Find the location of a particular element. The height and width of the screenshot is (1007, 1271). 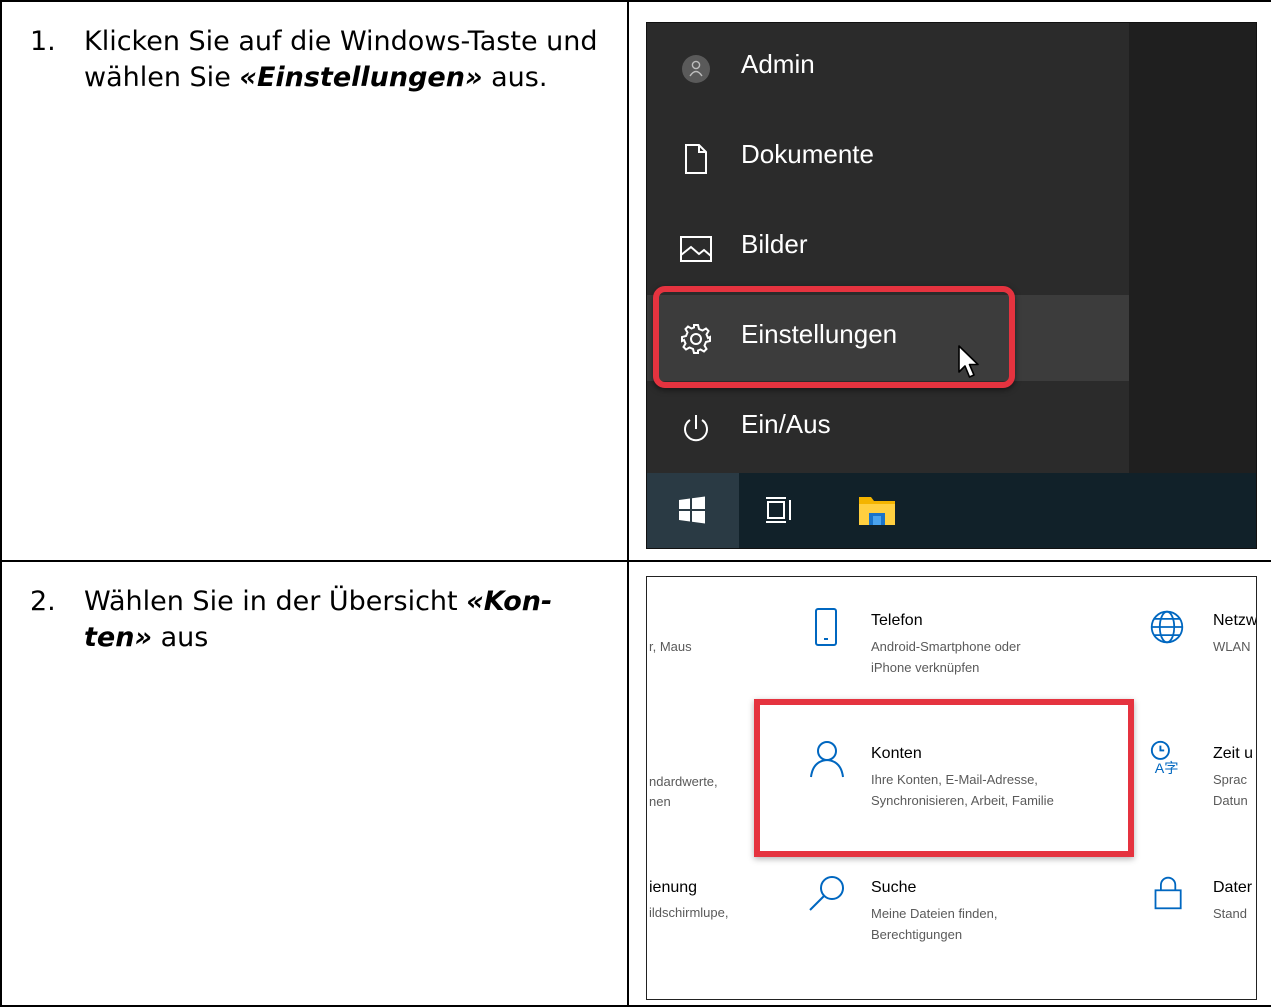

partial-right-title: Zeit u is located at coordinates (1233, 753).